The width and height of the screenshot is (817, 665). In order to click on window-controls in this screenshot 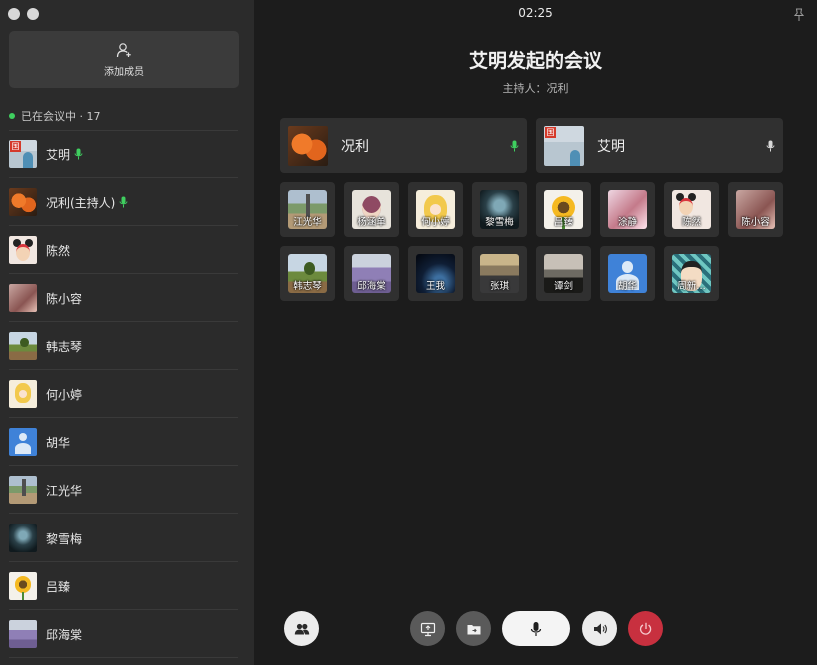, I will do `click(23, 14)`.